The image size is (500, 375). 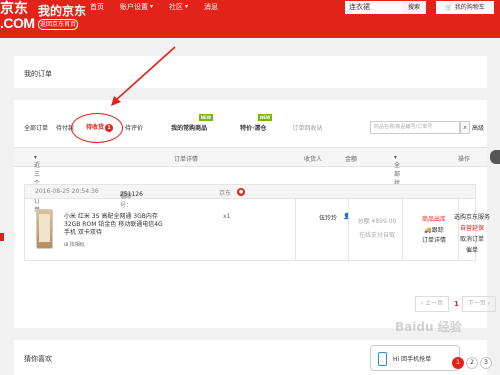 What do you see at coordinates (14, 8) in the screenshot?
I see `jd-logo: 京东` at bounding box center [14, 8].